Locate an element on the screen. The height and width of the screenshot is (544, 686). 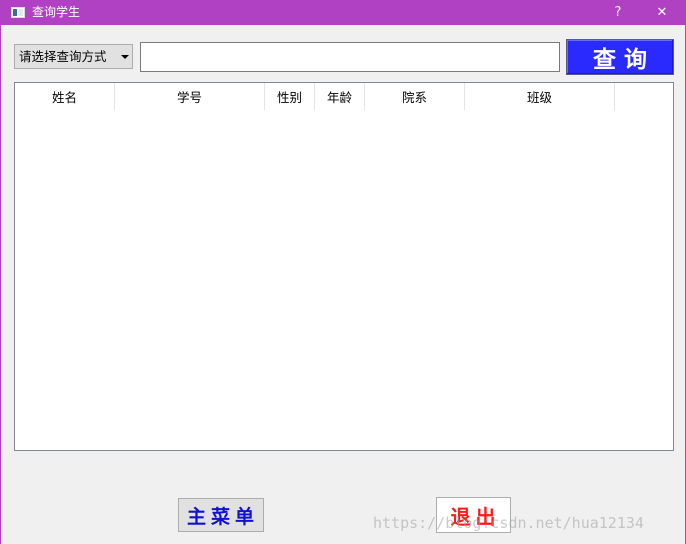
query-mode-select: 请选择查询方式 is located at coordinates (73, 56).